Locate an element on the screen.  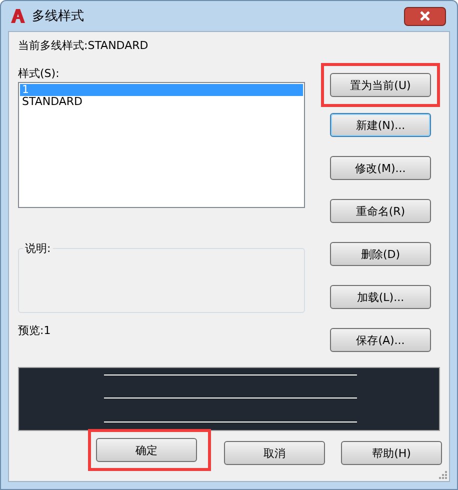
dialog-button: 帮助(H) is located at coordinates (391, 453).